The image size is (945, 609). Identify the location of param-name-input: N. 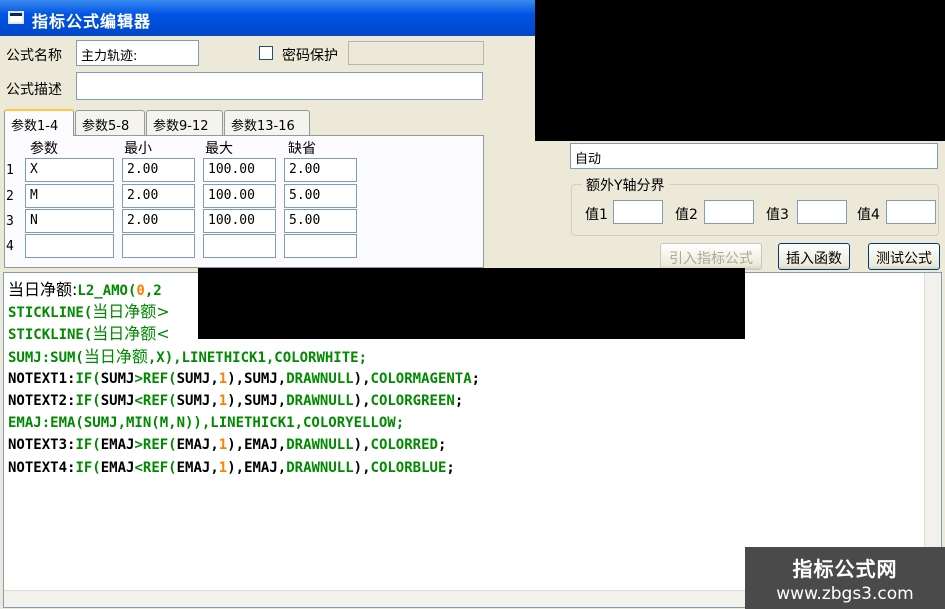
(69, 221).